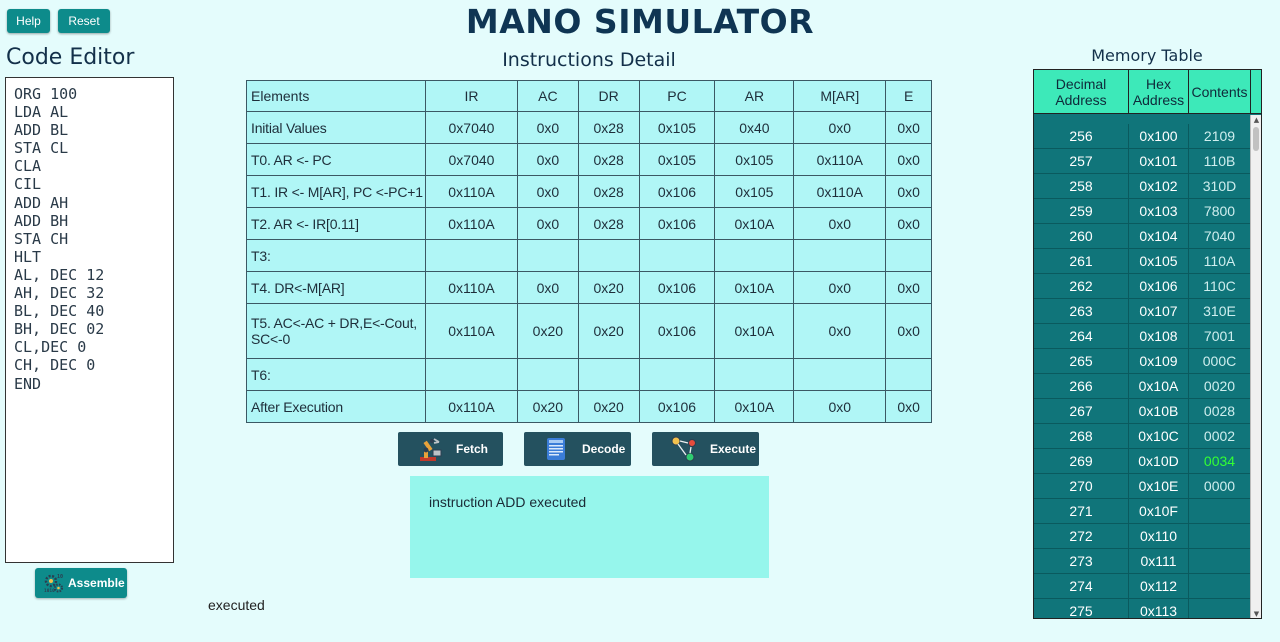  I want to click on memory-row: 263 0x107 310E, so click(1142, 311).